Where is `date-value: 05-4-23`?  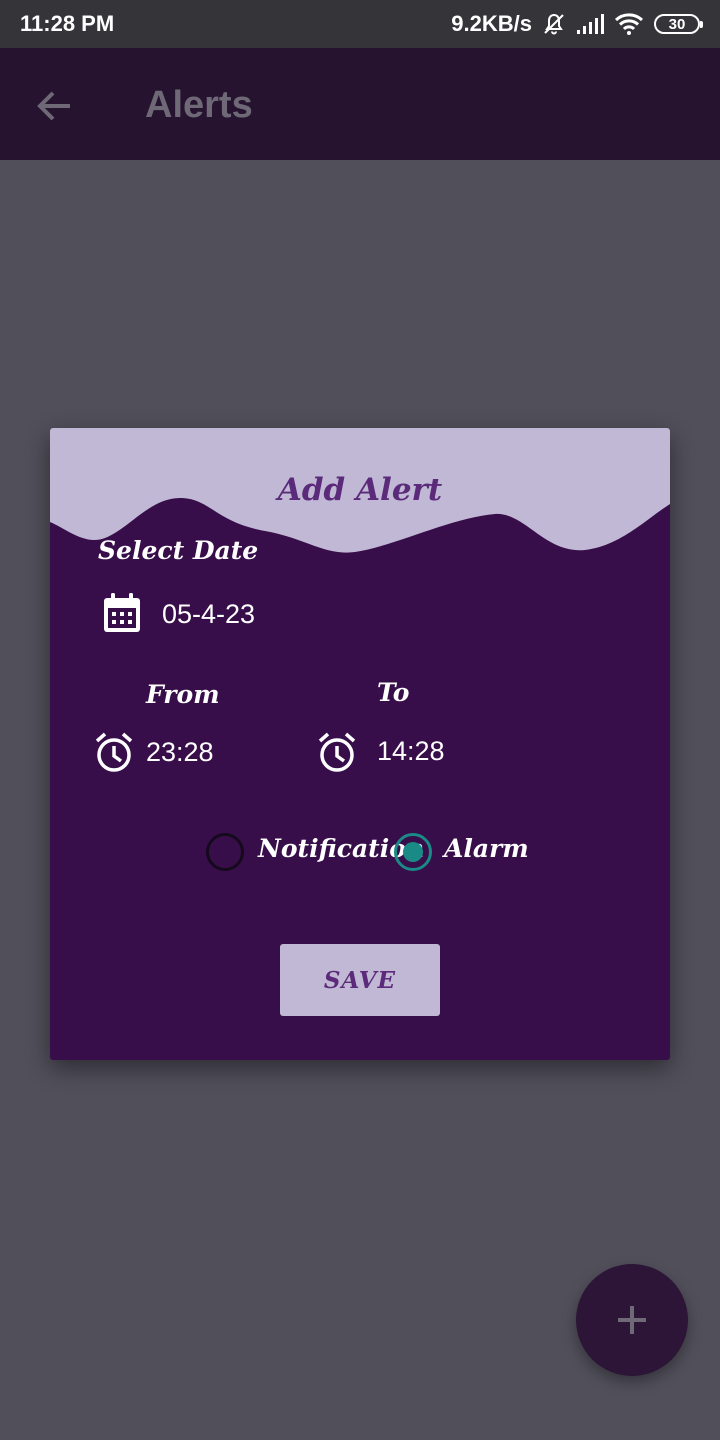 date-value: 05-4-23 is located at coordinates (208, 614).